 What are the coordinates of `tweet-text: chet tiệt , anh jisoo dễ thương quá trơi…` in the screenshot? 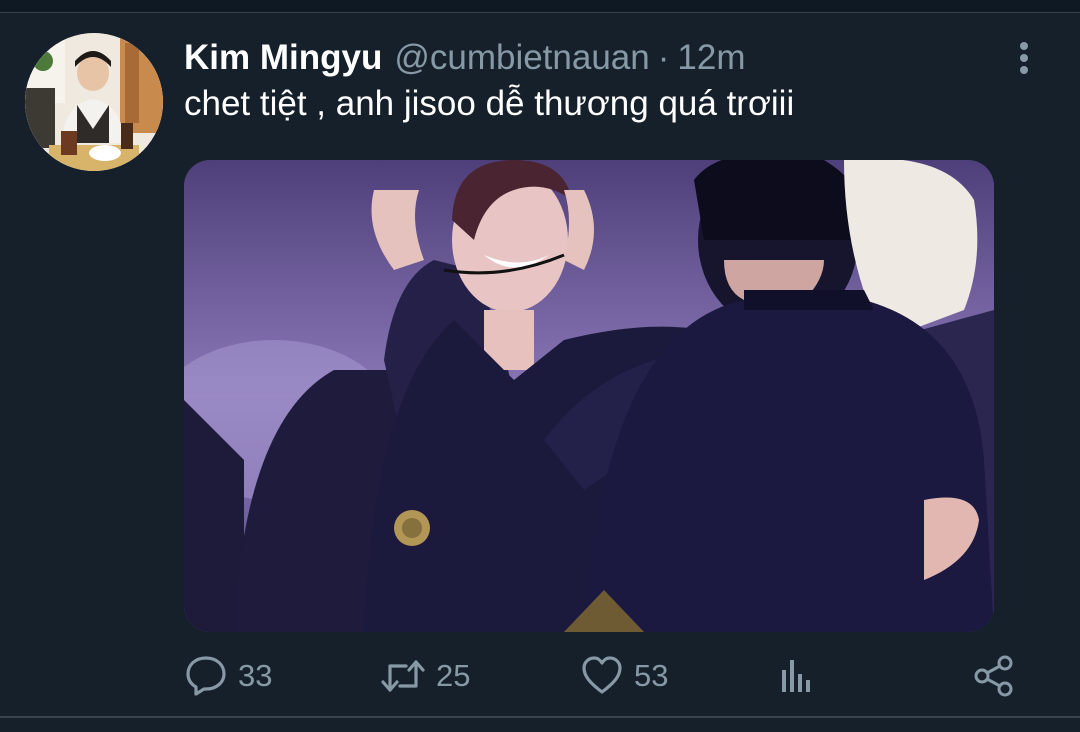 It's located at (489, 103).